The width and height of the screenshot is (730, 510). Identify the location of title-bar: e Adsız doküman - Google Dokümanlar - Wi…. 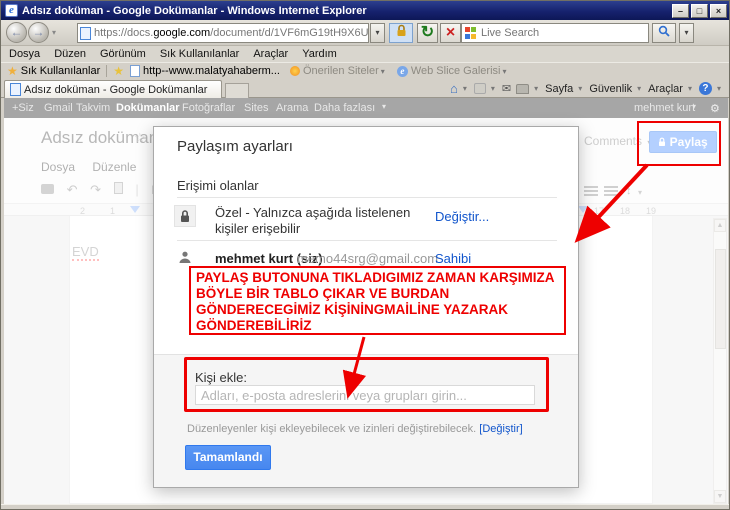
(365, 10).